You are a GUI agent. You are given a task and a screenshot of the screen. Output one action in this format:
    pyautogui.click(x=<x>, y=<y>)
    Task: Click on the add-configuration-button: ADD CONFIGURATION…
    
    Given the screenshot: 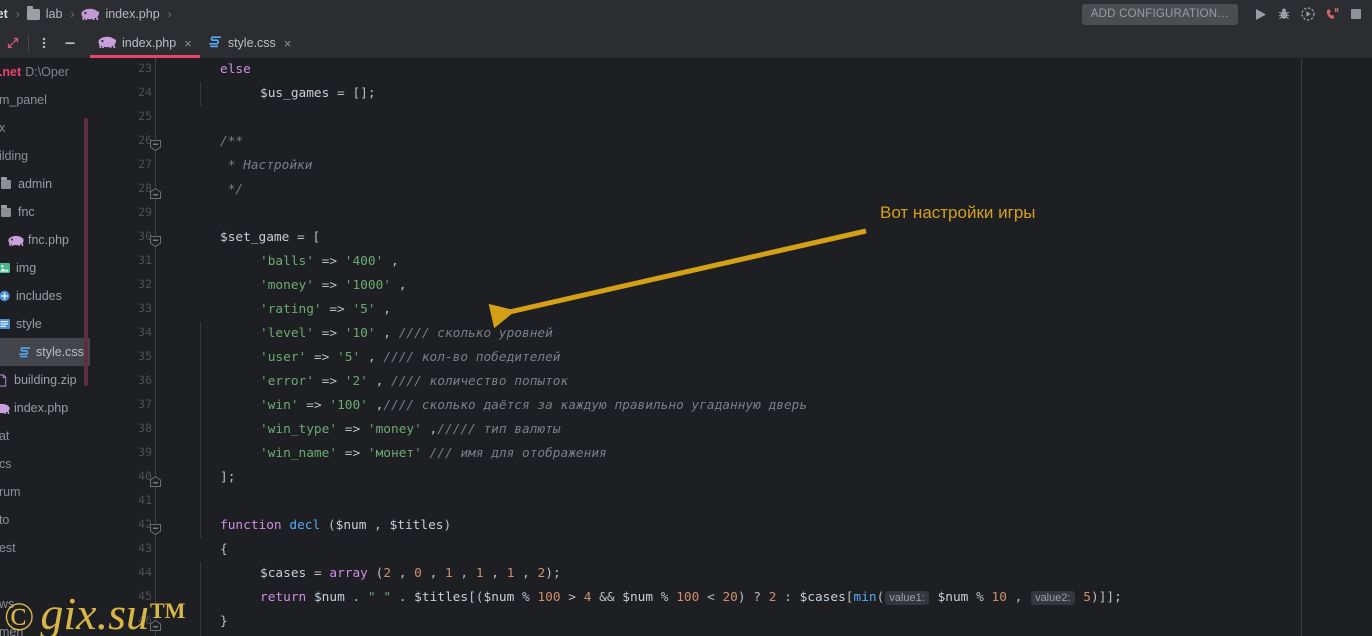 What is the action you would take?
    pyautogui.click(x=1159, y=14)
    